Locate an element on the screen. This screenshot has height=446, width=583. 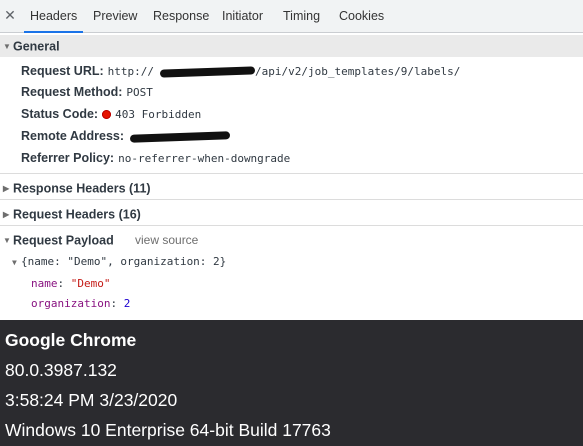
referrer-policy-label: Referrer Policy: is located at coordinates (68, 158).